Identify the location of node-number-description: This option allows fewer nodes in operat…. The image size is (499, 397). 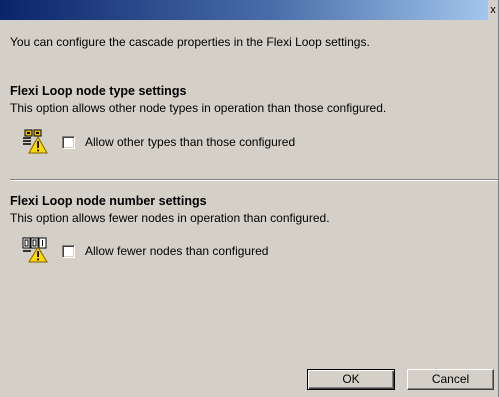
(170, 218).